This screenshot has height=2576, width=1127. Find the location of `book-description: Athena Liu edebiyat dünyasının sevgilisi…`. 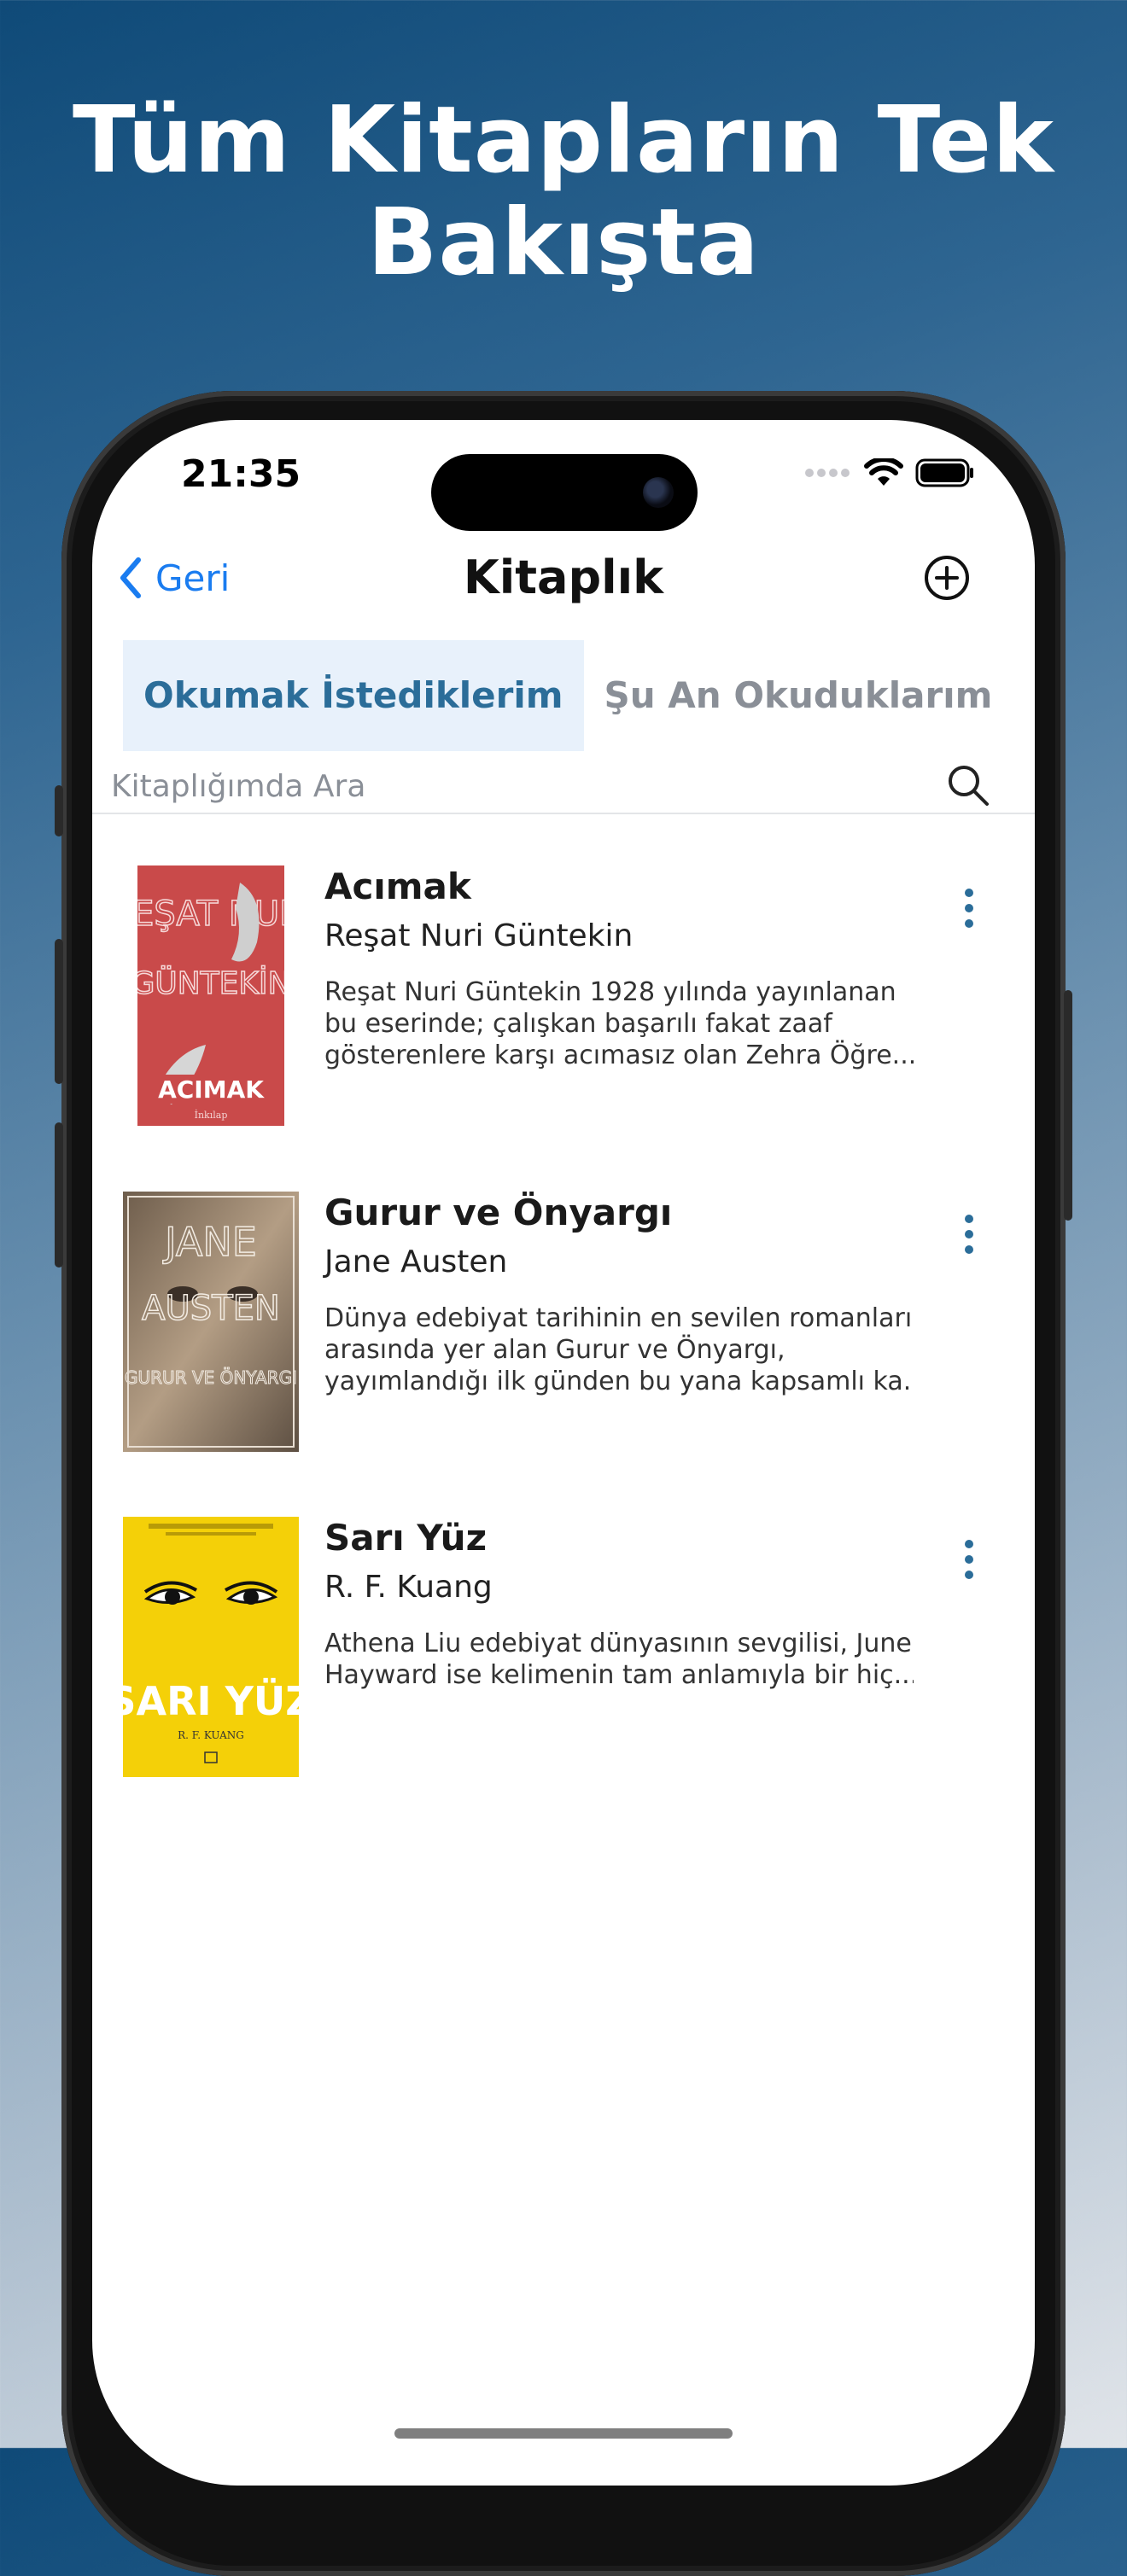

book-description: Athena Liu edebiyat dünyasının sevgilisi… is located at coordinates (619, 1659).